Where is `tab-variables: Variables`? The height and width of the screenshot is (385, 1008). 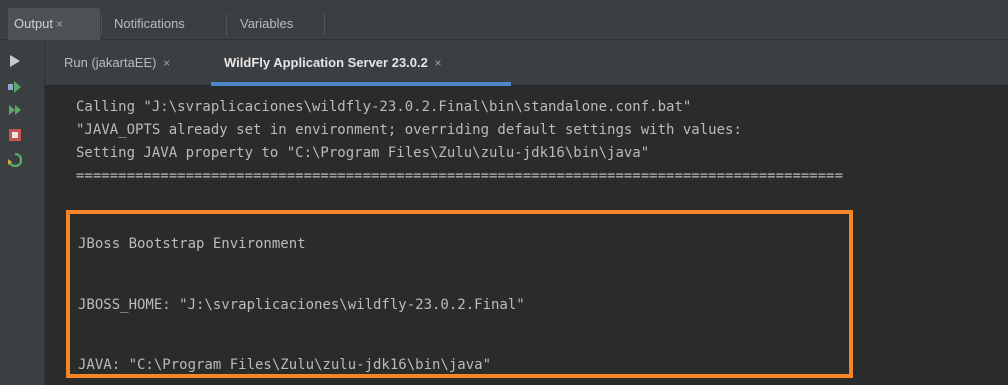
tab-variables: Variables is located at coordinates (266, 24).